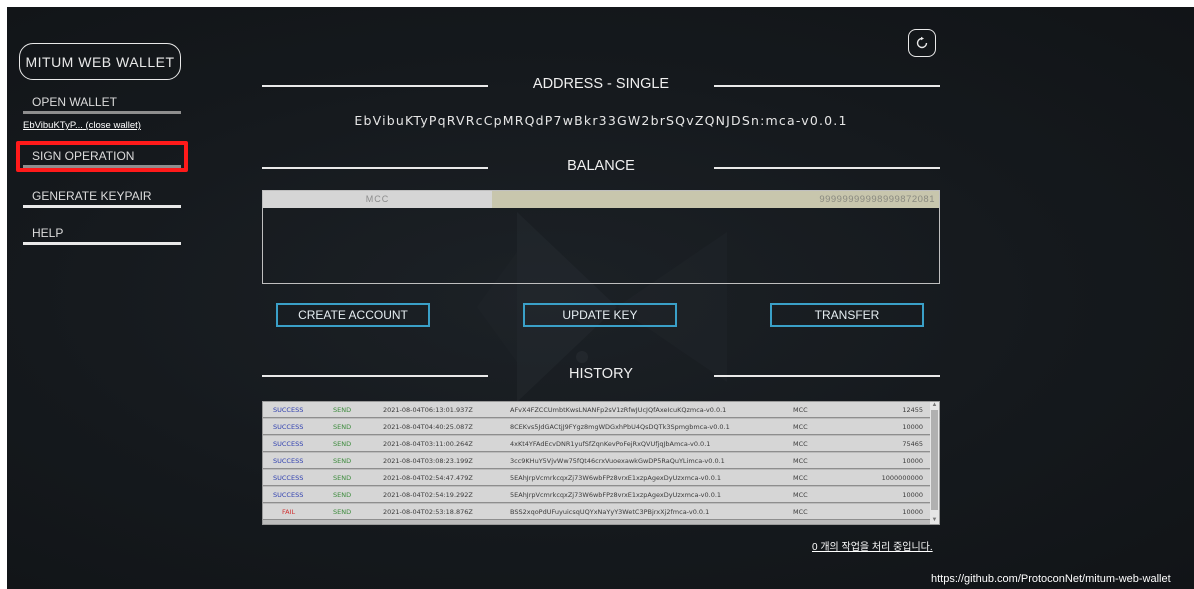 This screenshot has width=1194, height=589. Describe the element at coordinates (715, 199) in the screenshot. I see `balance-amount: 99999999998999872081` at that location.